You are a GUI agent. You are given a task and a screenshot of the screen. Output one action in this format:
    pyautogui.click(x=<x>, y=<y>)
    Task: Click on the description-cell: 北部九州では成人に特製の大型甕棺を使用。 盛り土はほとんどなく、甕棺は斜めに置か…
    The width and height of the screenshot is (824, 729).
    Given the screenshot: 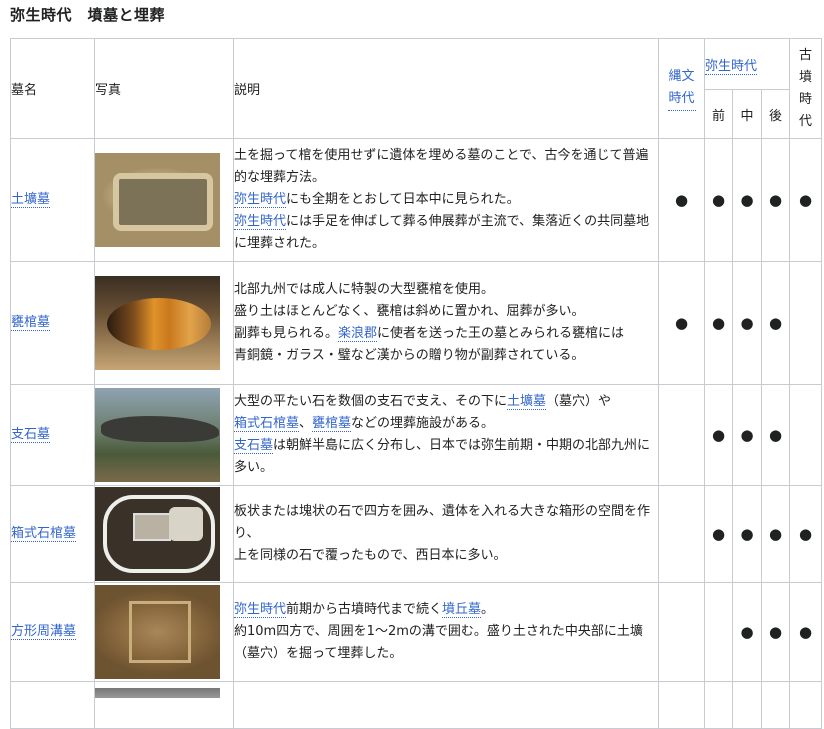 What is the action you would take?
    pyautogui.click(x=446, y=323)
    